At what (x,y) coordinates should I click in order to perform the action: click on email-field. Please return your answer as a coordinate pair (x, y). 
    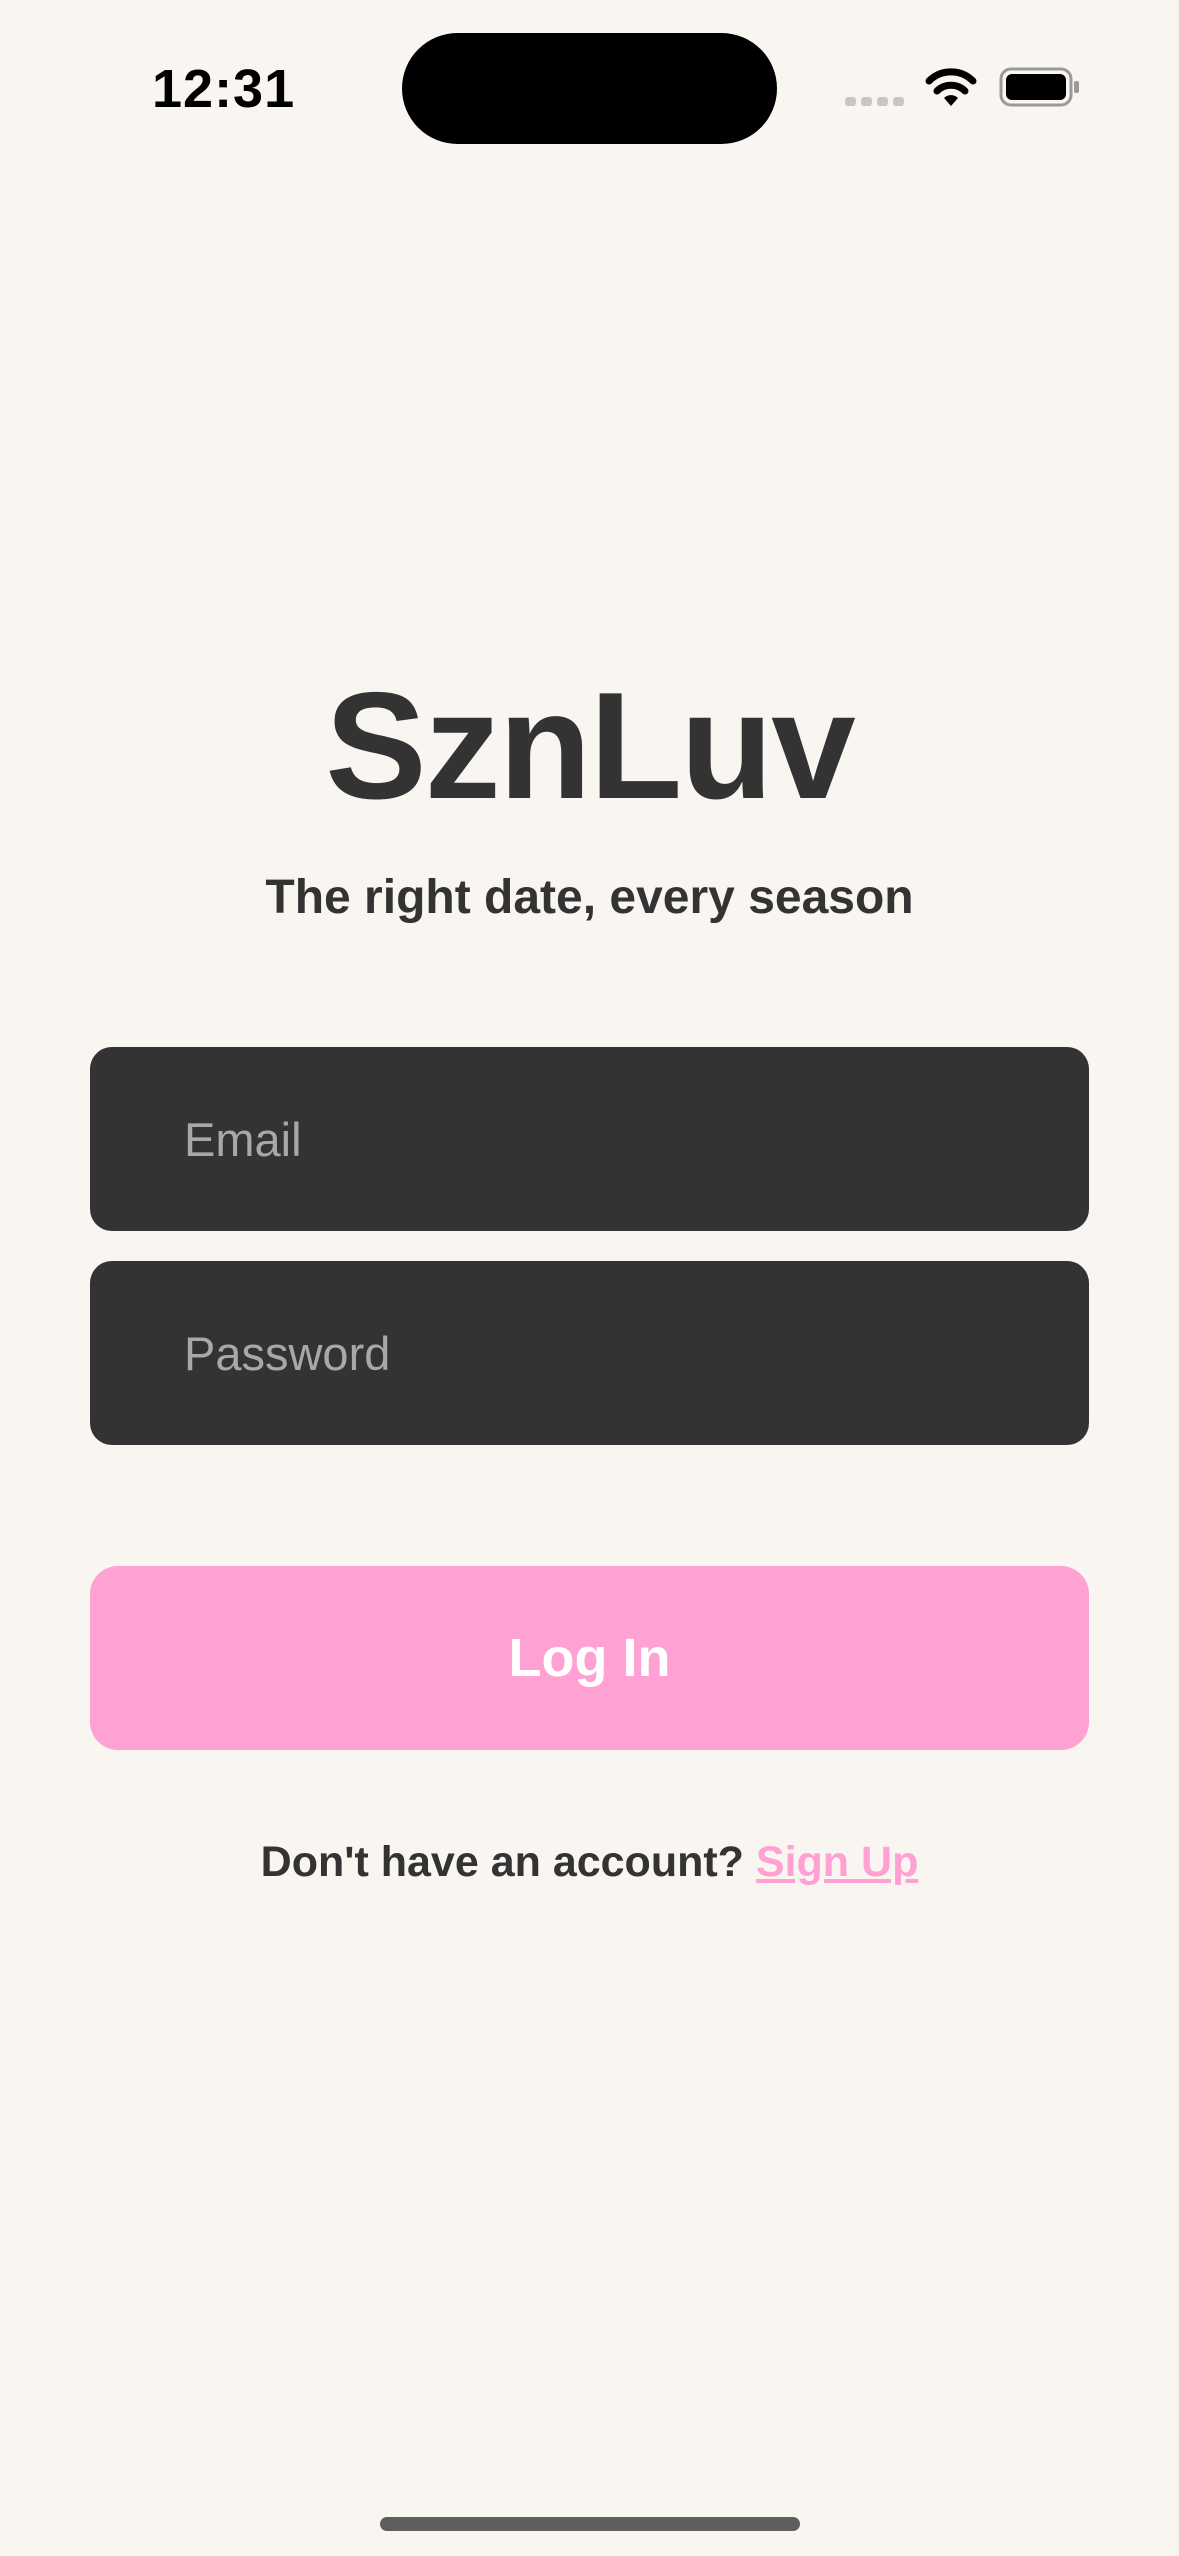
    Looking at the image, I should click on (589, 1139).